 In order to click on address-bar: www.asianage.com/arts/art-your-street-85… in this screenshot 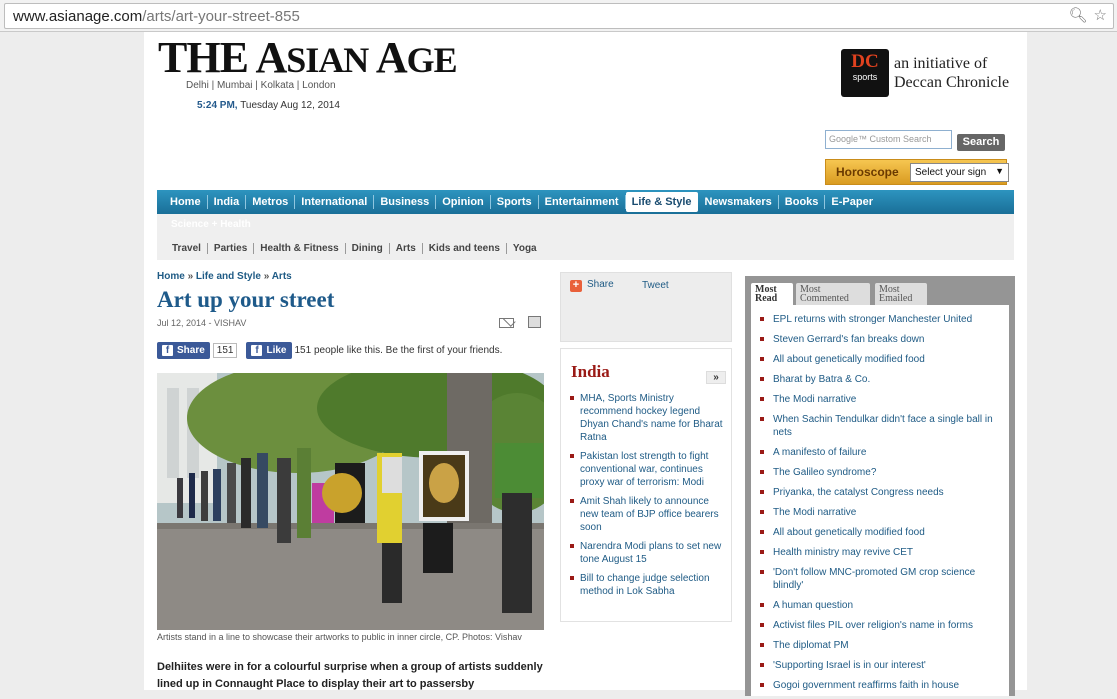, I will do `click(559, 16)`.